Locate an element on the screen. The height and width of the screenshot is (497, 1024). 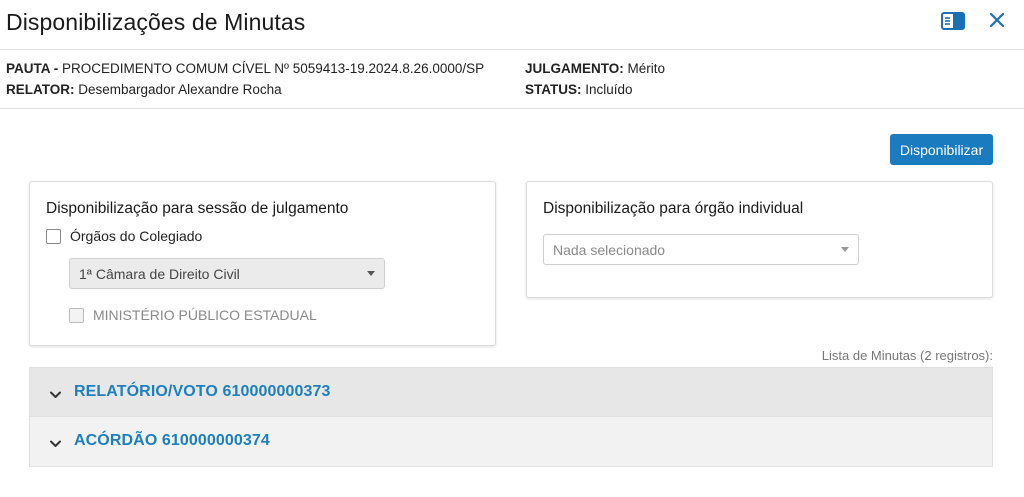
individual-card-title: Disponibilização para órgão individual is located at coordinates (673, 208).